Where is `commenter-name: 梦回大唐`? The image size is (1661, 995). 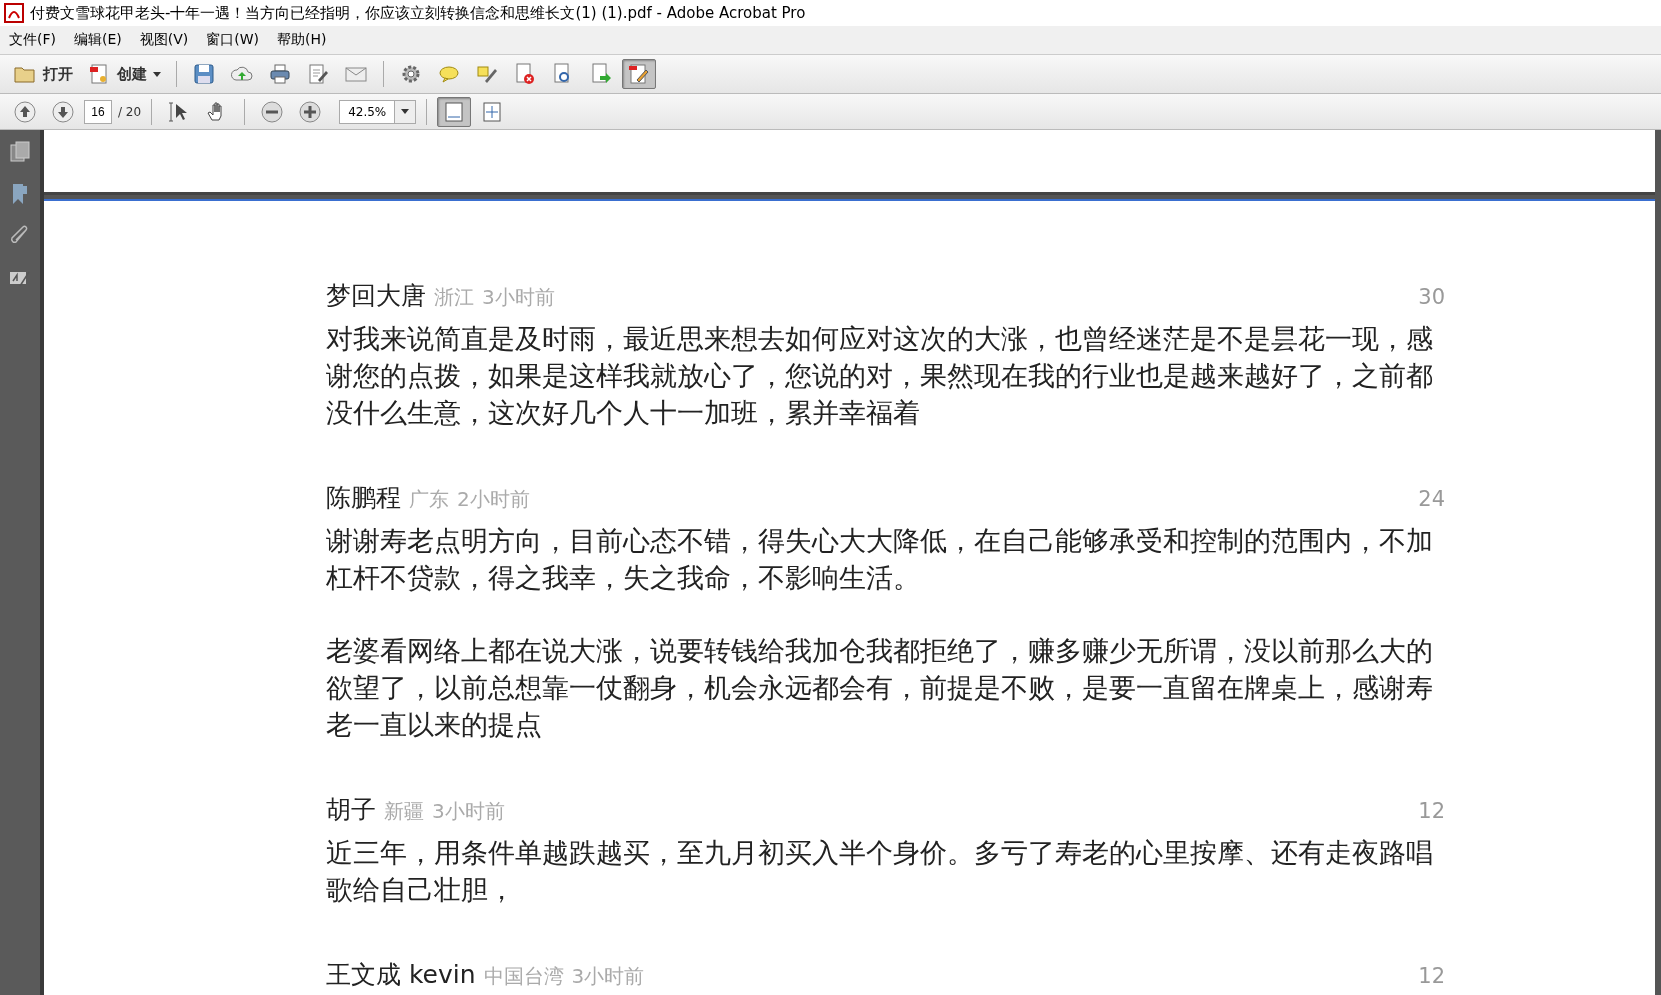 commenter-name: 梦回大唐 is located at coordinates (376, 296).